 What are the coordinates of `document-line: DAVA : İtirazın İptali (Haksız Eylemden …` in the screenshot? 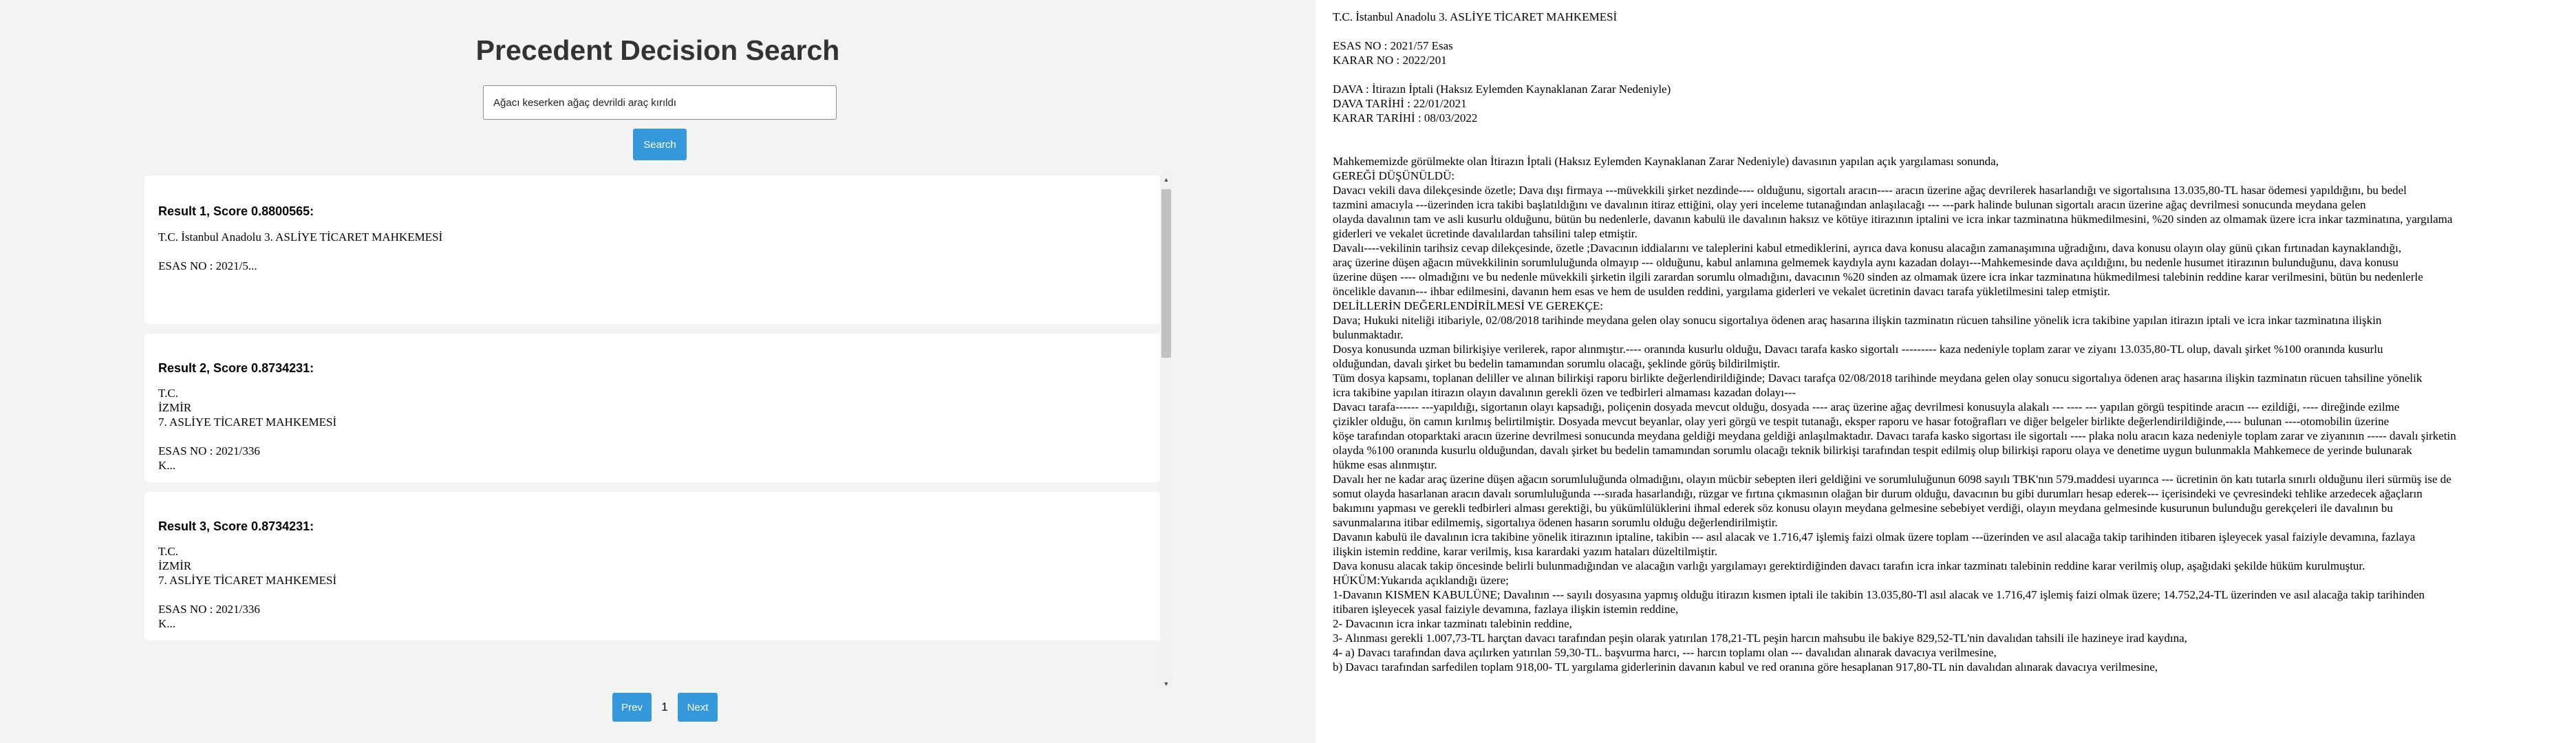 It's located at (1502, 89).